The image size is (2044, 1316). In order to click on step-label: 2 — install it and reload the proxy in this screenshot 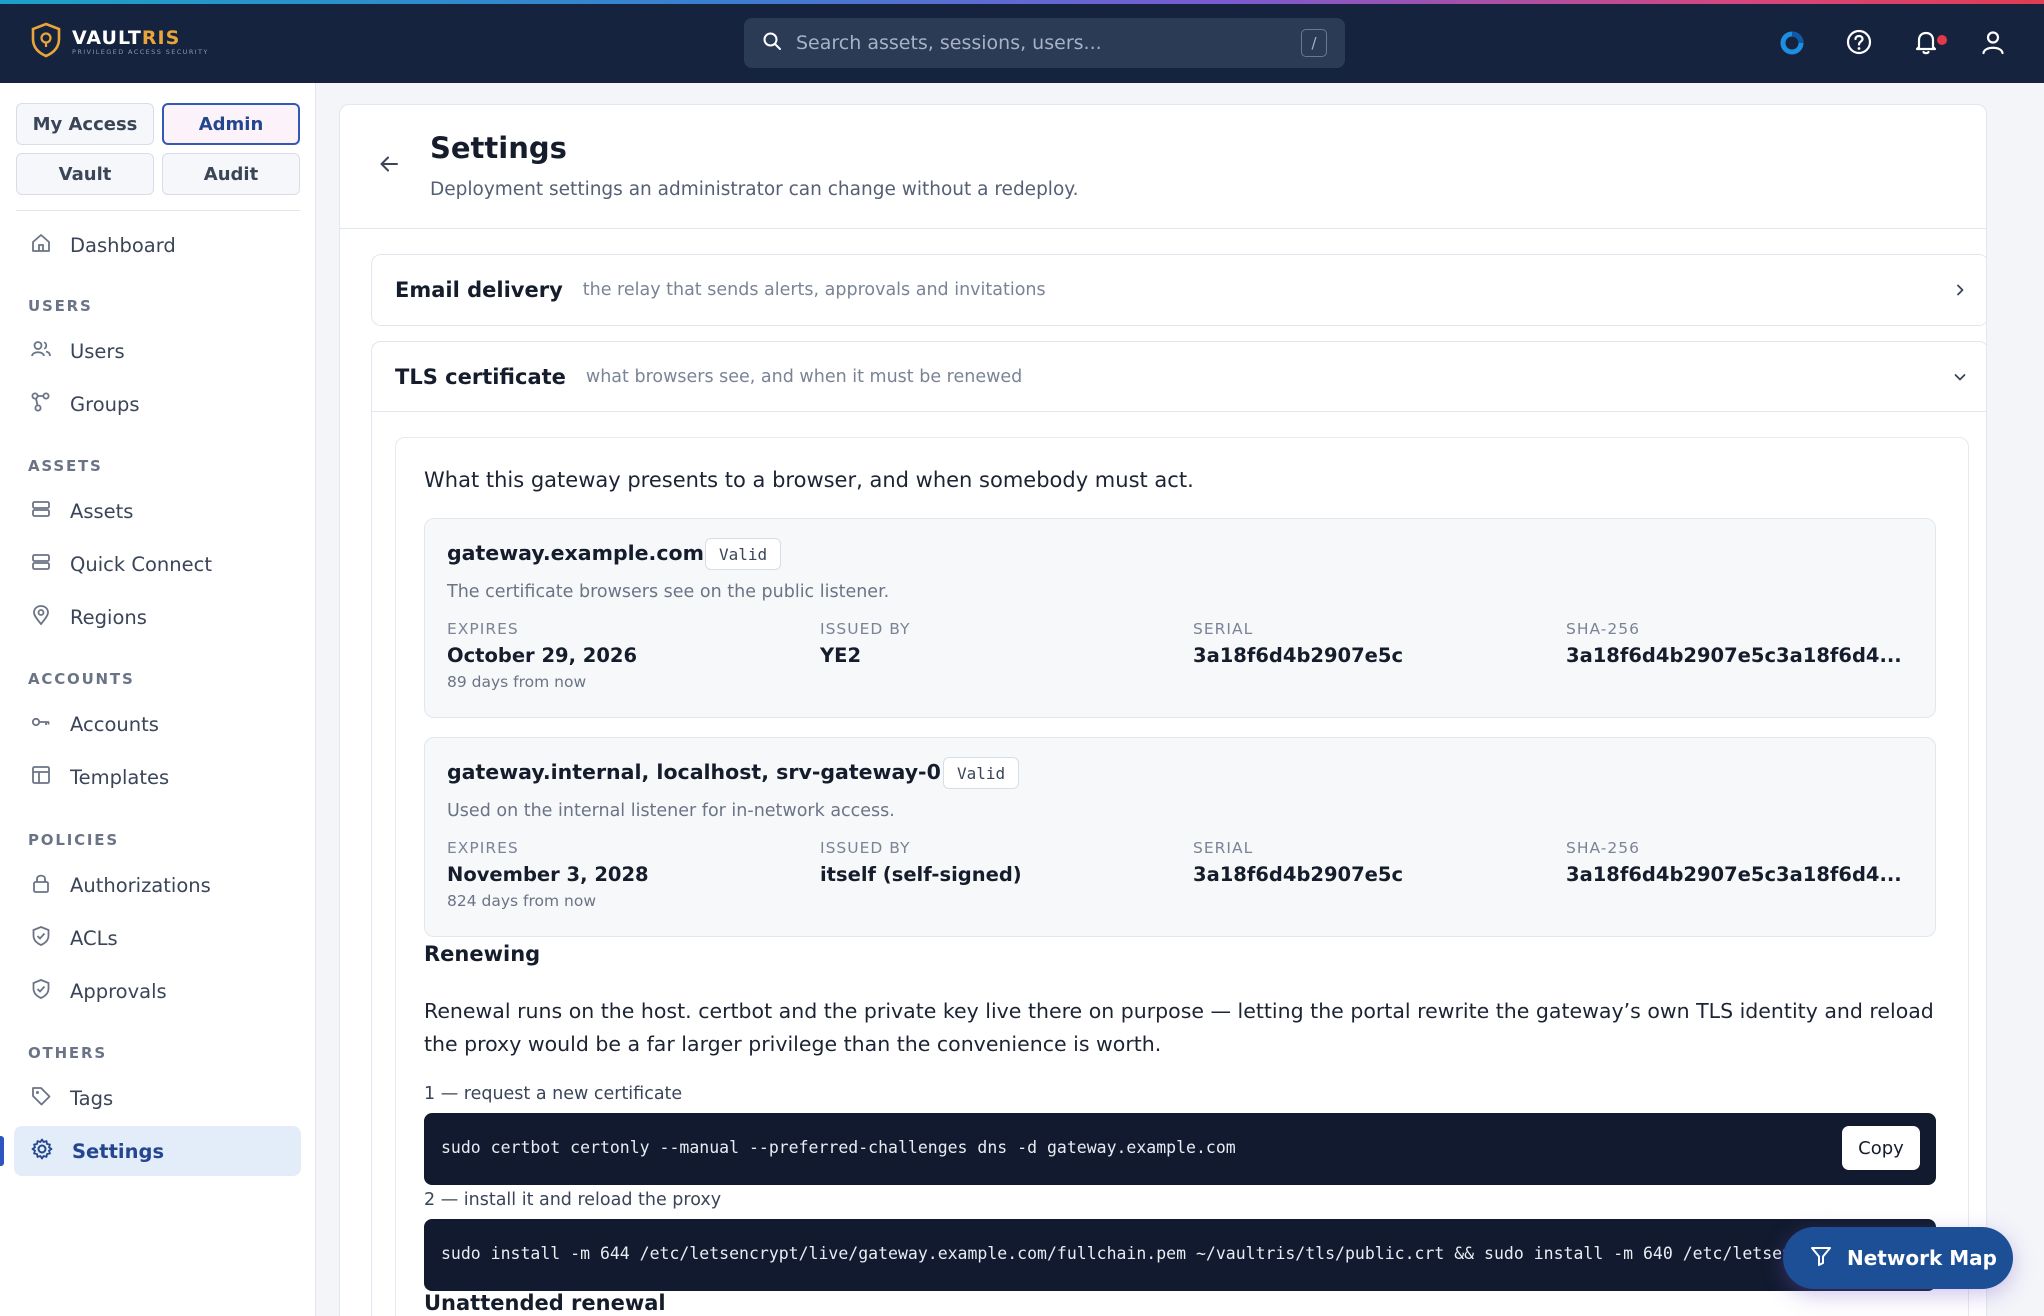, I will do `click(573, 1200)`.